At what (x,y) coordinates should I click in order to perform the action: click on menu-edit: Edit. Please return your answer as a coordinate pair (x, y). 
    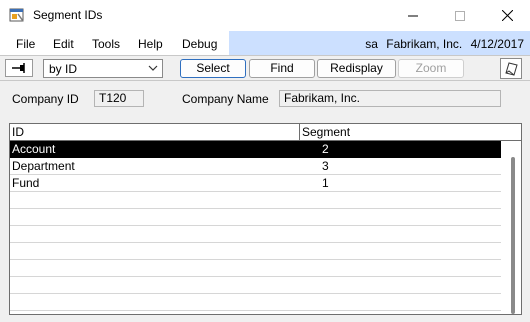
    Looking at the image, I should click on (63, 44).